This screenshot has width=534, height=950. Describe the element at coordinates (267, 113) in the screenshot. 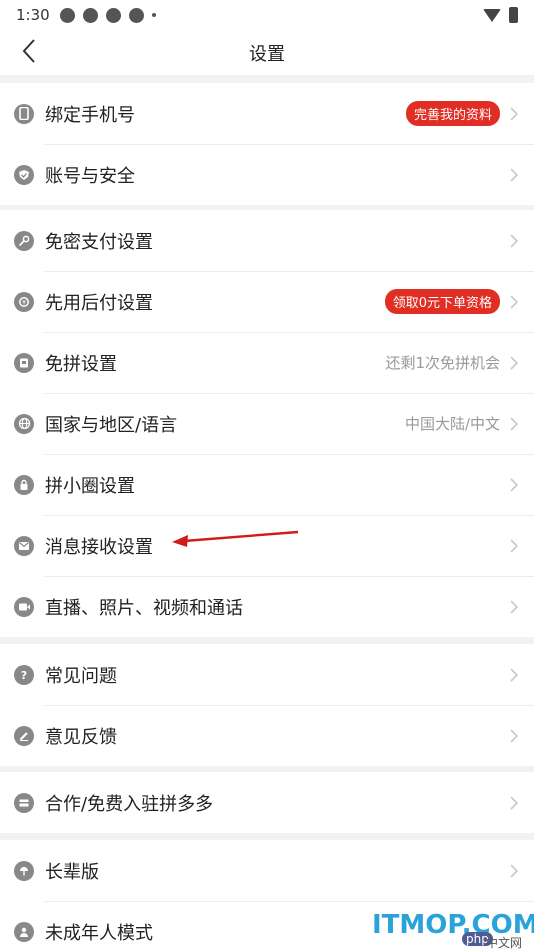

I see `settings-row-bind-phone: 绑定手机号 完善我的资料` at that location.